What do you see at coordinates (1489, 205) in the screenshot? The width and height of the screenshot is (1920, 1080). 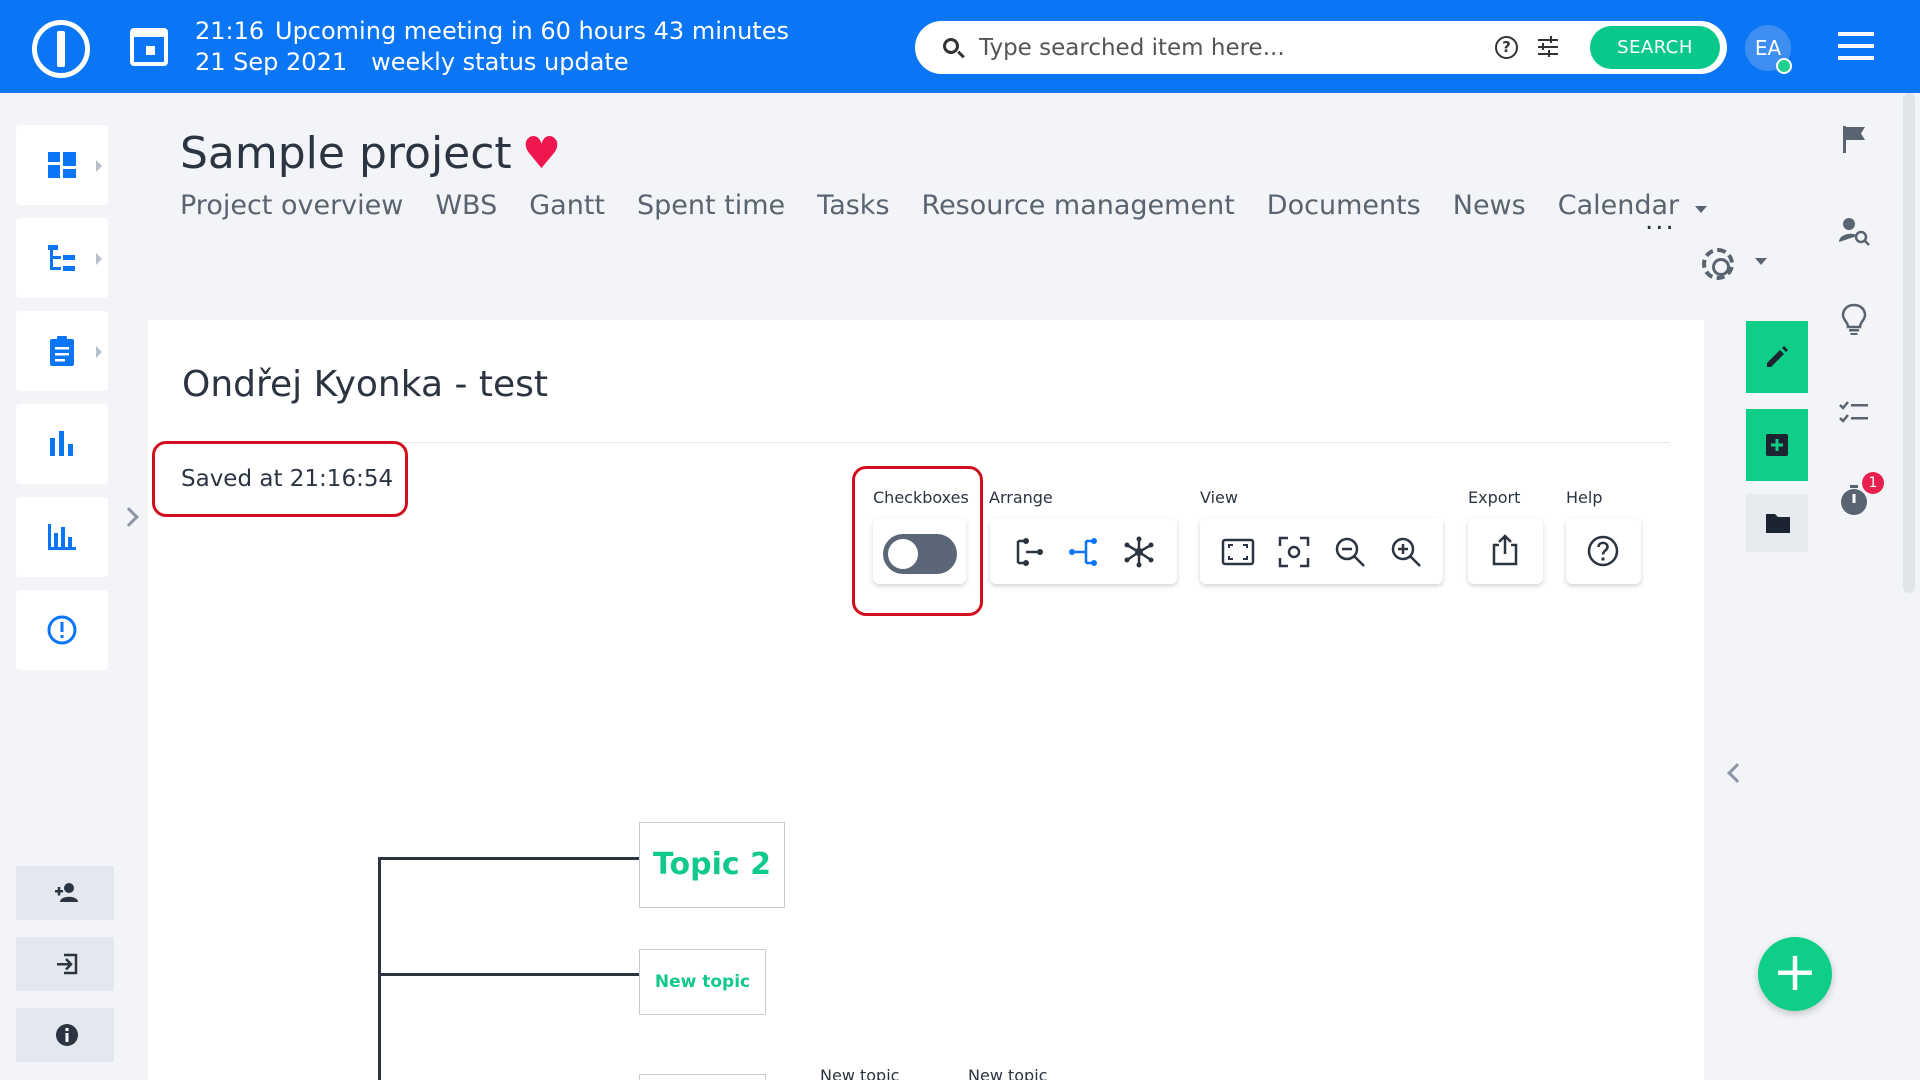 I see `tab-news: News` at bounding box center [1489, 205].